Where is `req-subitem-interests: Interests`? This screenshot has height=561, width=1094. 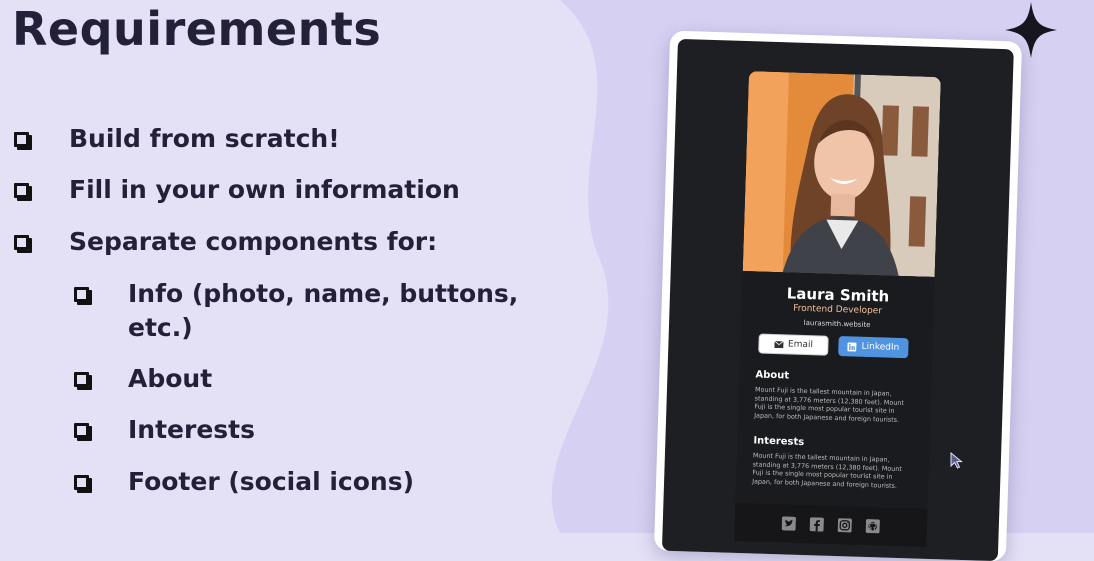 req-subitem-interests: Interests is located at coordinates (192, 429).